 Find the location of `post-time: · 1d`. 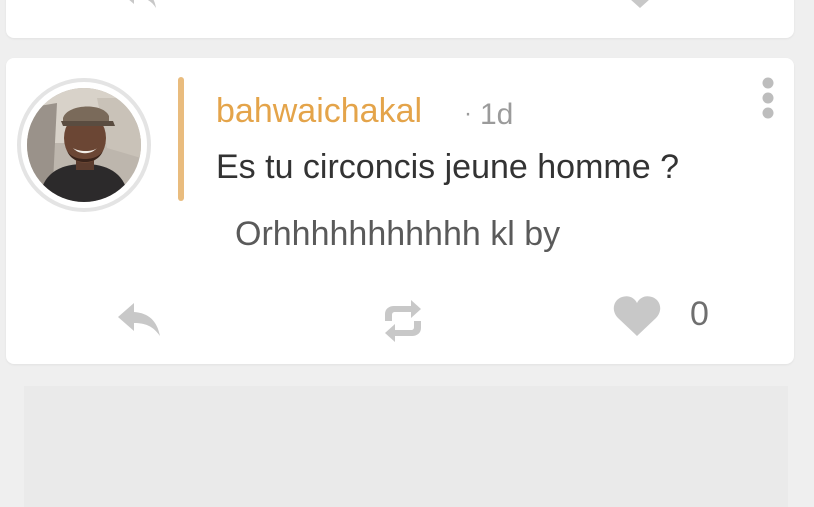

post-time: · 1d is located at coordinates (488, 114).